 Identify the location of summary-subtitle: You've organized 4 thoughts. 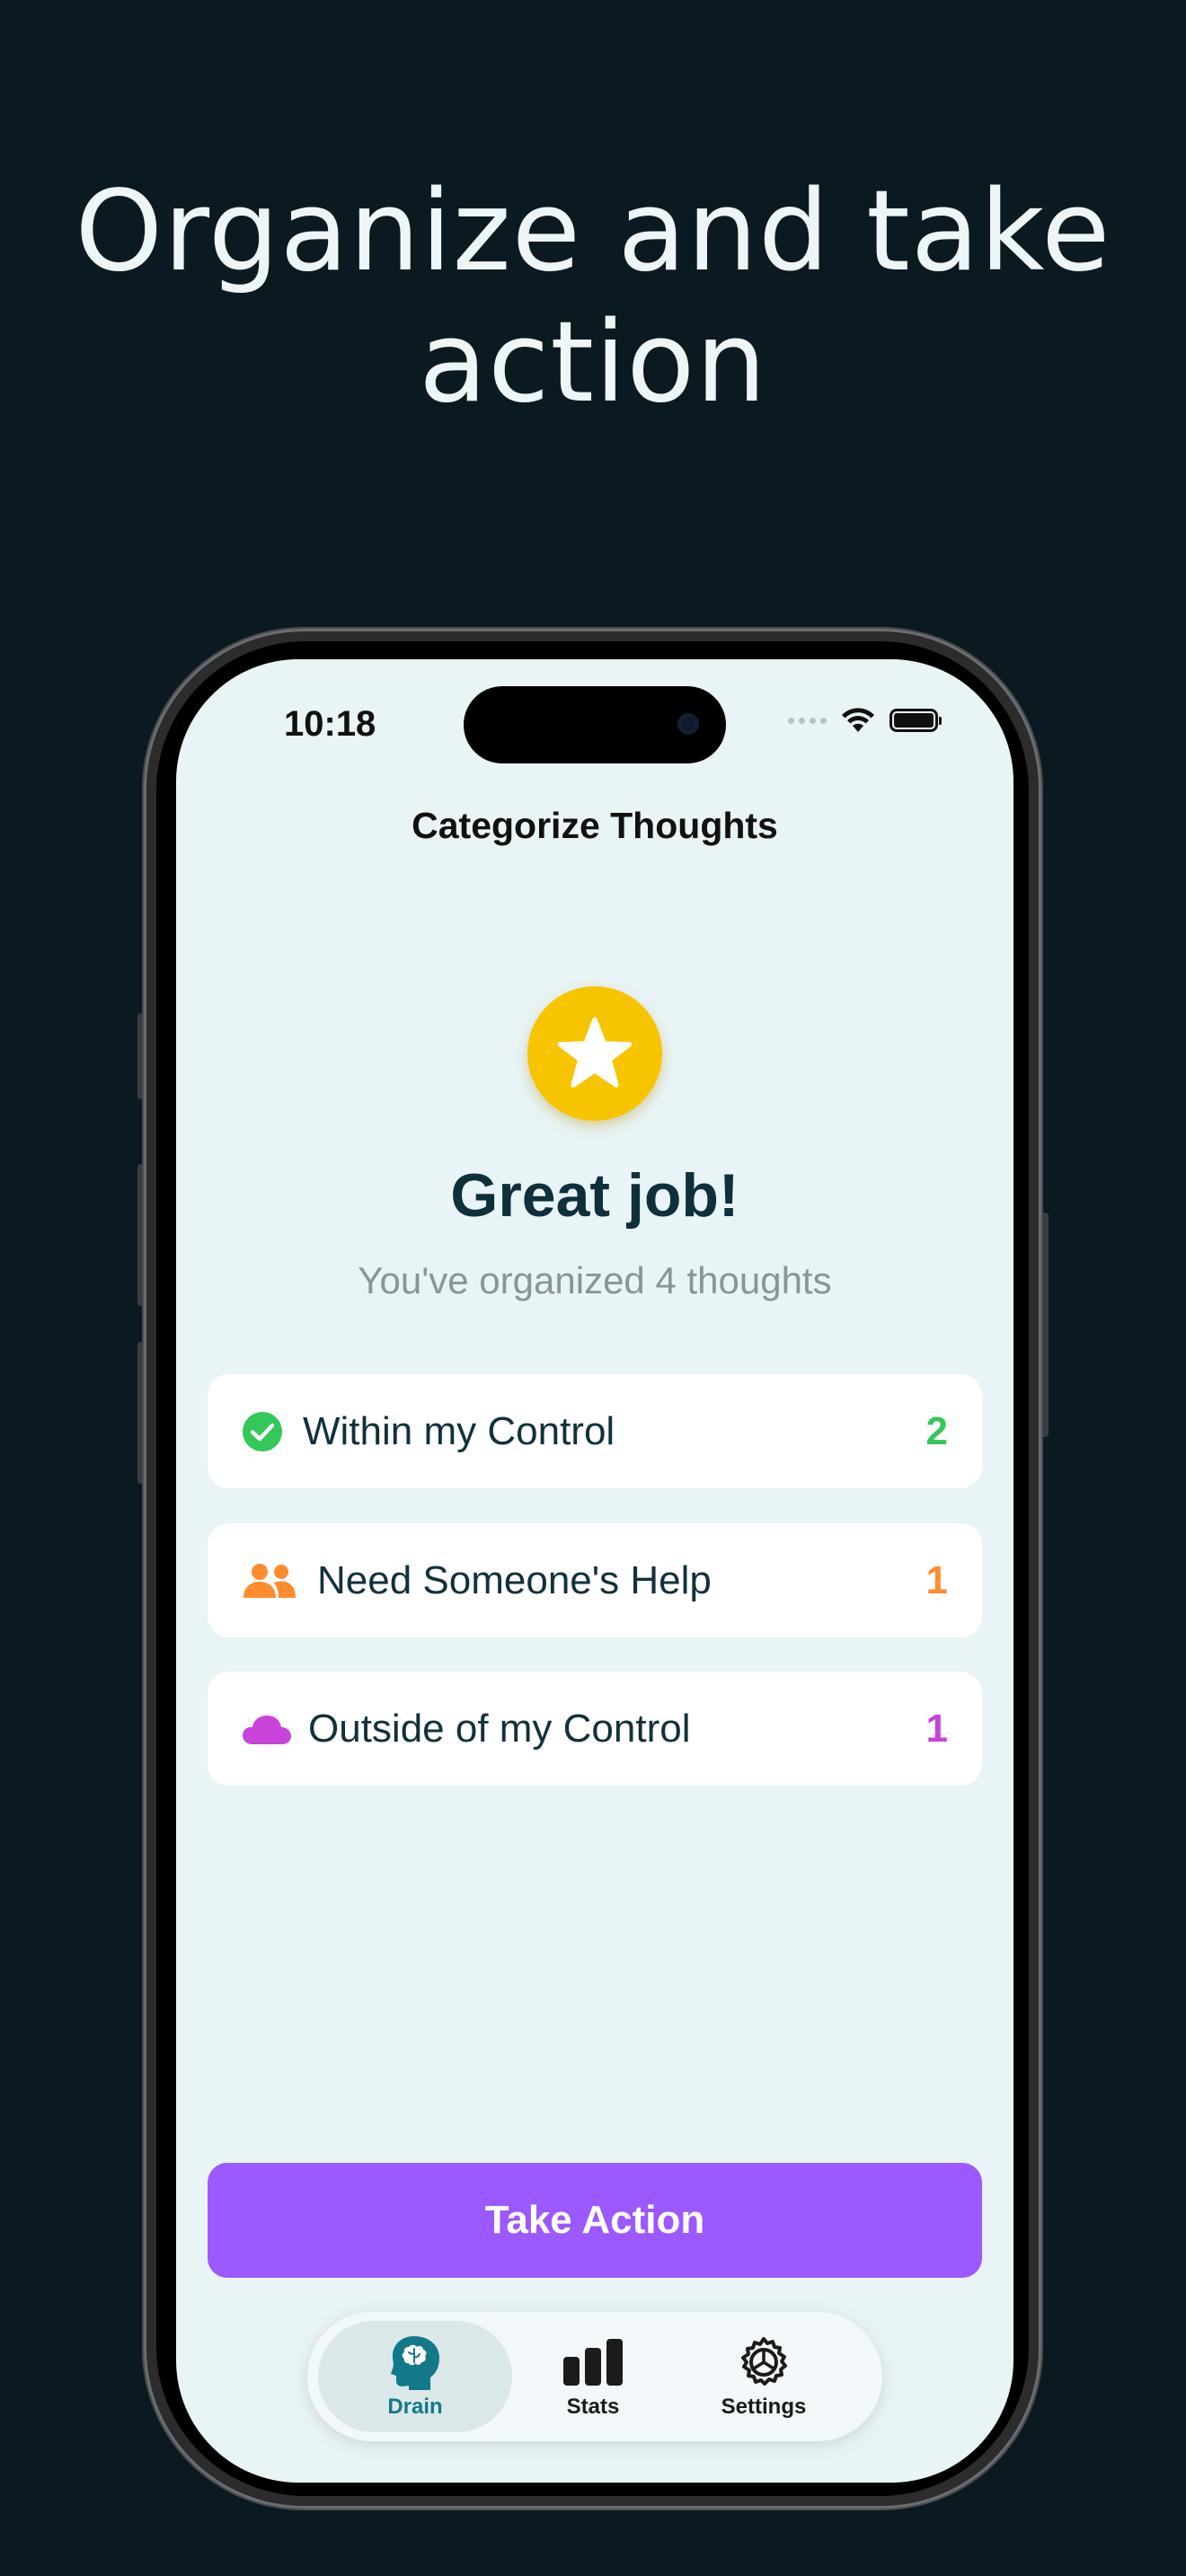
(595, 1280).